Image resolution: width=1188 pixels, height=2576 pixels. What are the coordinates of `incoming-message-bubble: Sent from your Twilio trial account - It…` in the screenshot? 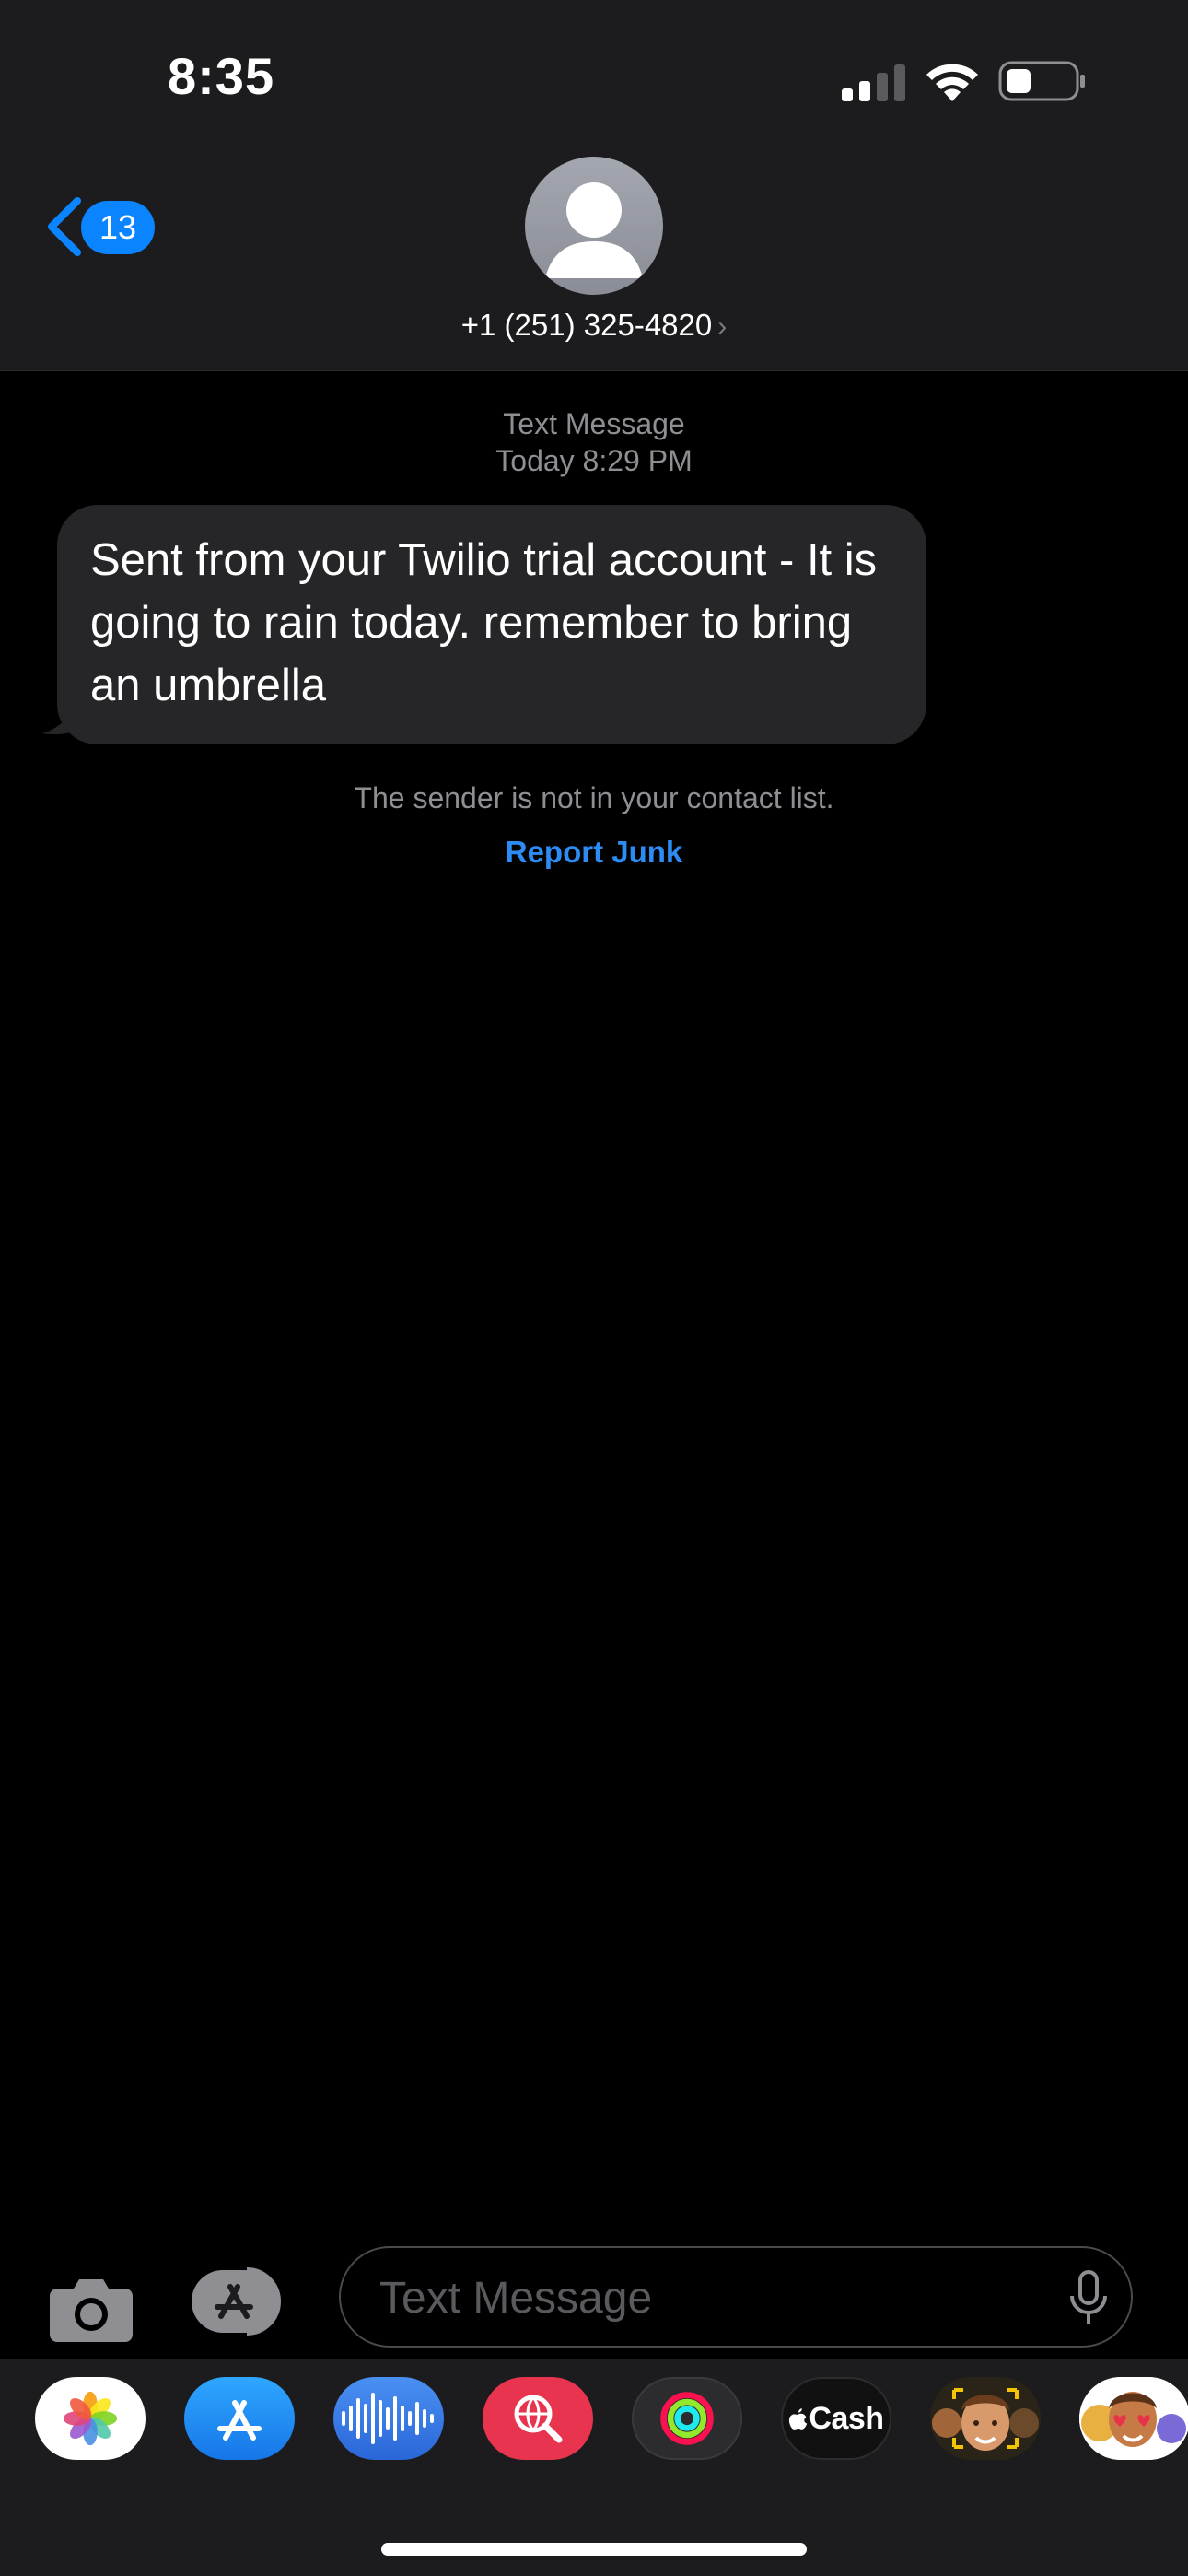 It's located at (491, 624).